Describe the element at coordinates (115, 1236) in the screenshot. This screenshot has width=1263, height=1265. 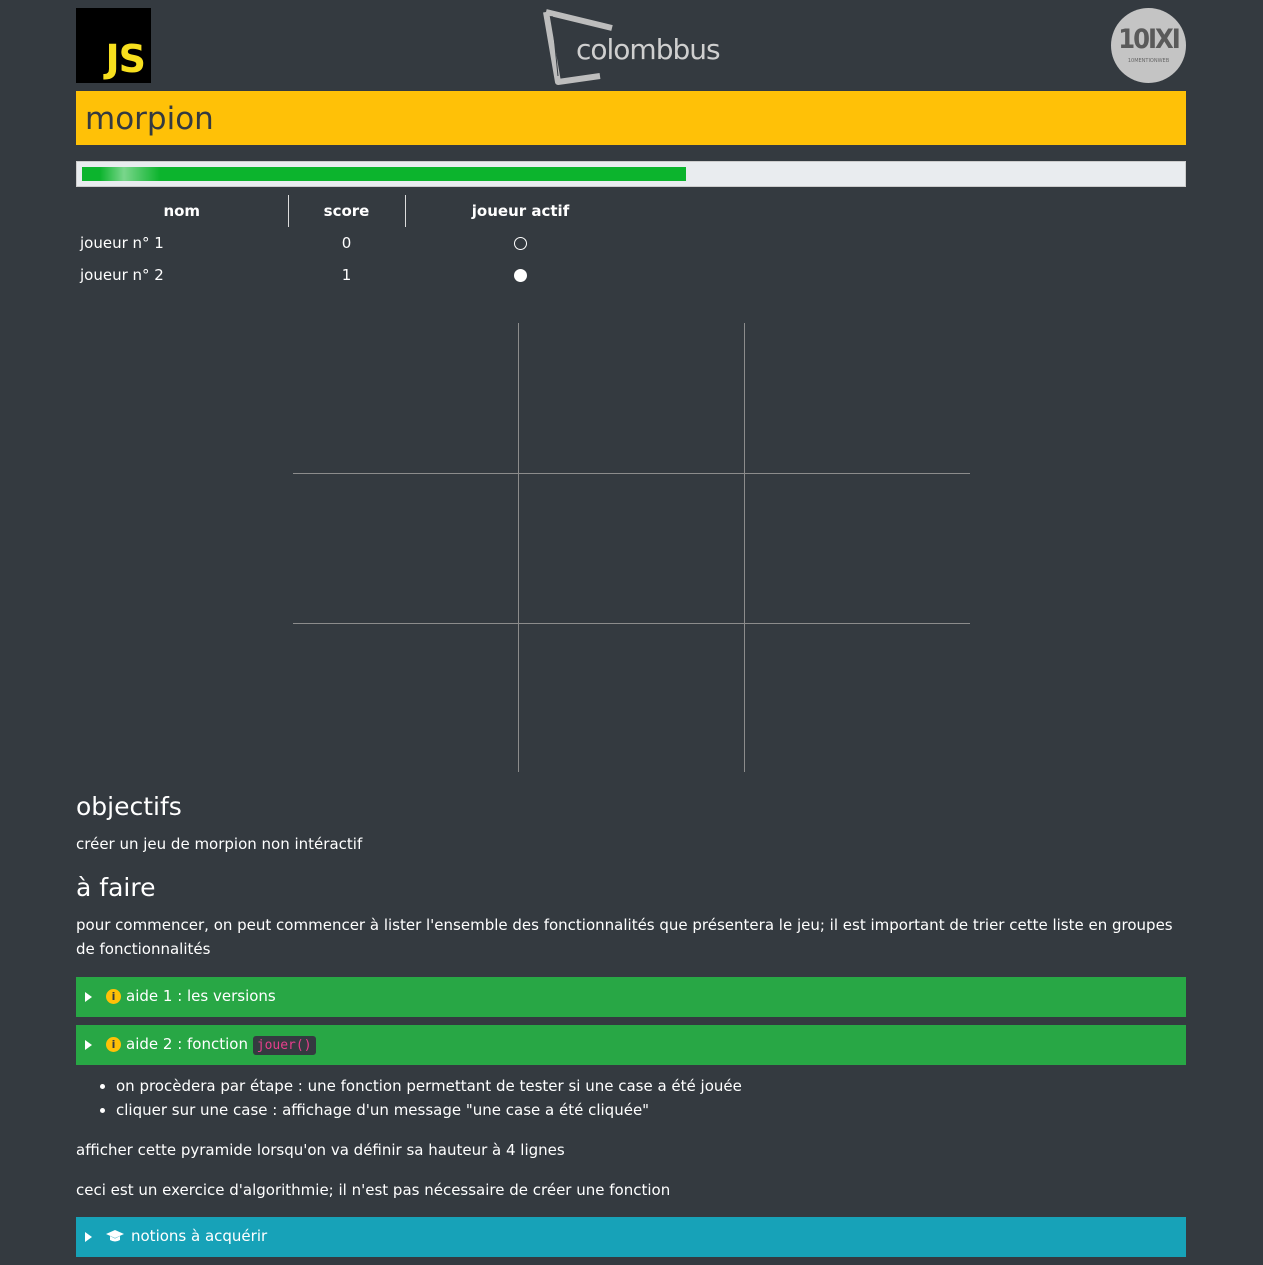
I see `graduation-cap-icon` at that location.